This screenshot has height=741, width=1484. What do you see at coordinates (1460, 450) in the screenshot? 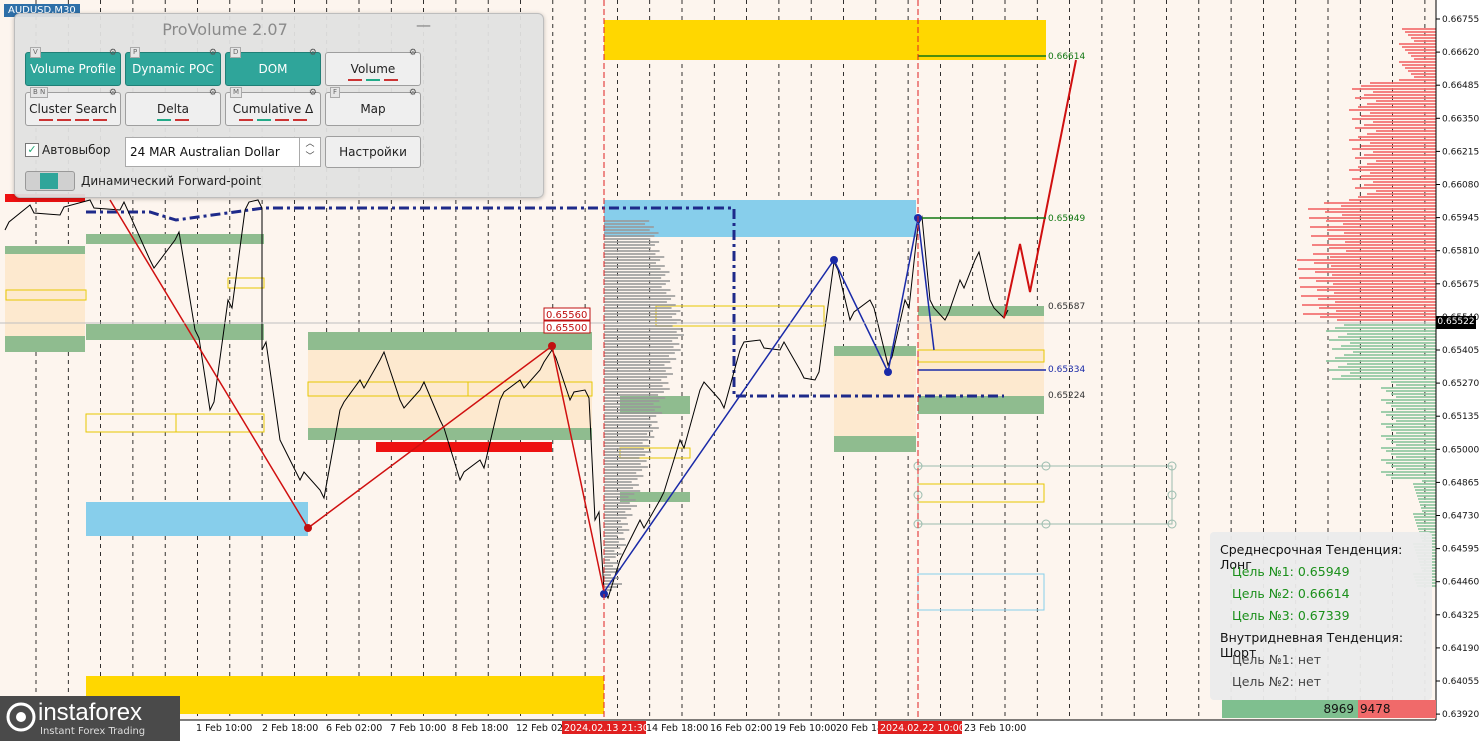
I see `price-tick: 0.65000` at bounding box center [1460, 450].